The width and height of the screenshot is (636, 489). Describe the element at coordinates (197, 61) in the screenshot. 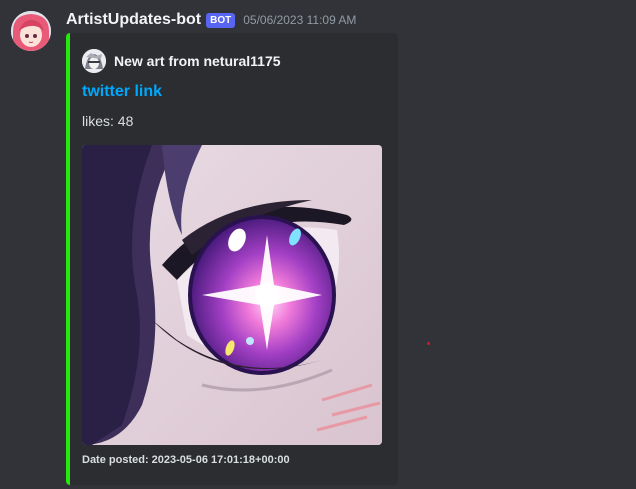

I see `embed-author-name: New art from netural1175` at that location.